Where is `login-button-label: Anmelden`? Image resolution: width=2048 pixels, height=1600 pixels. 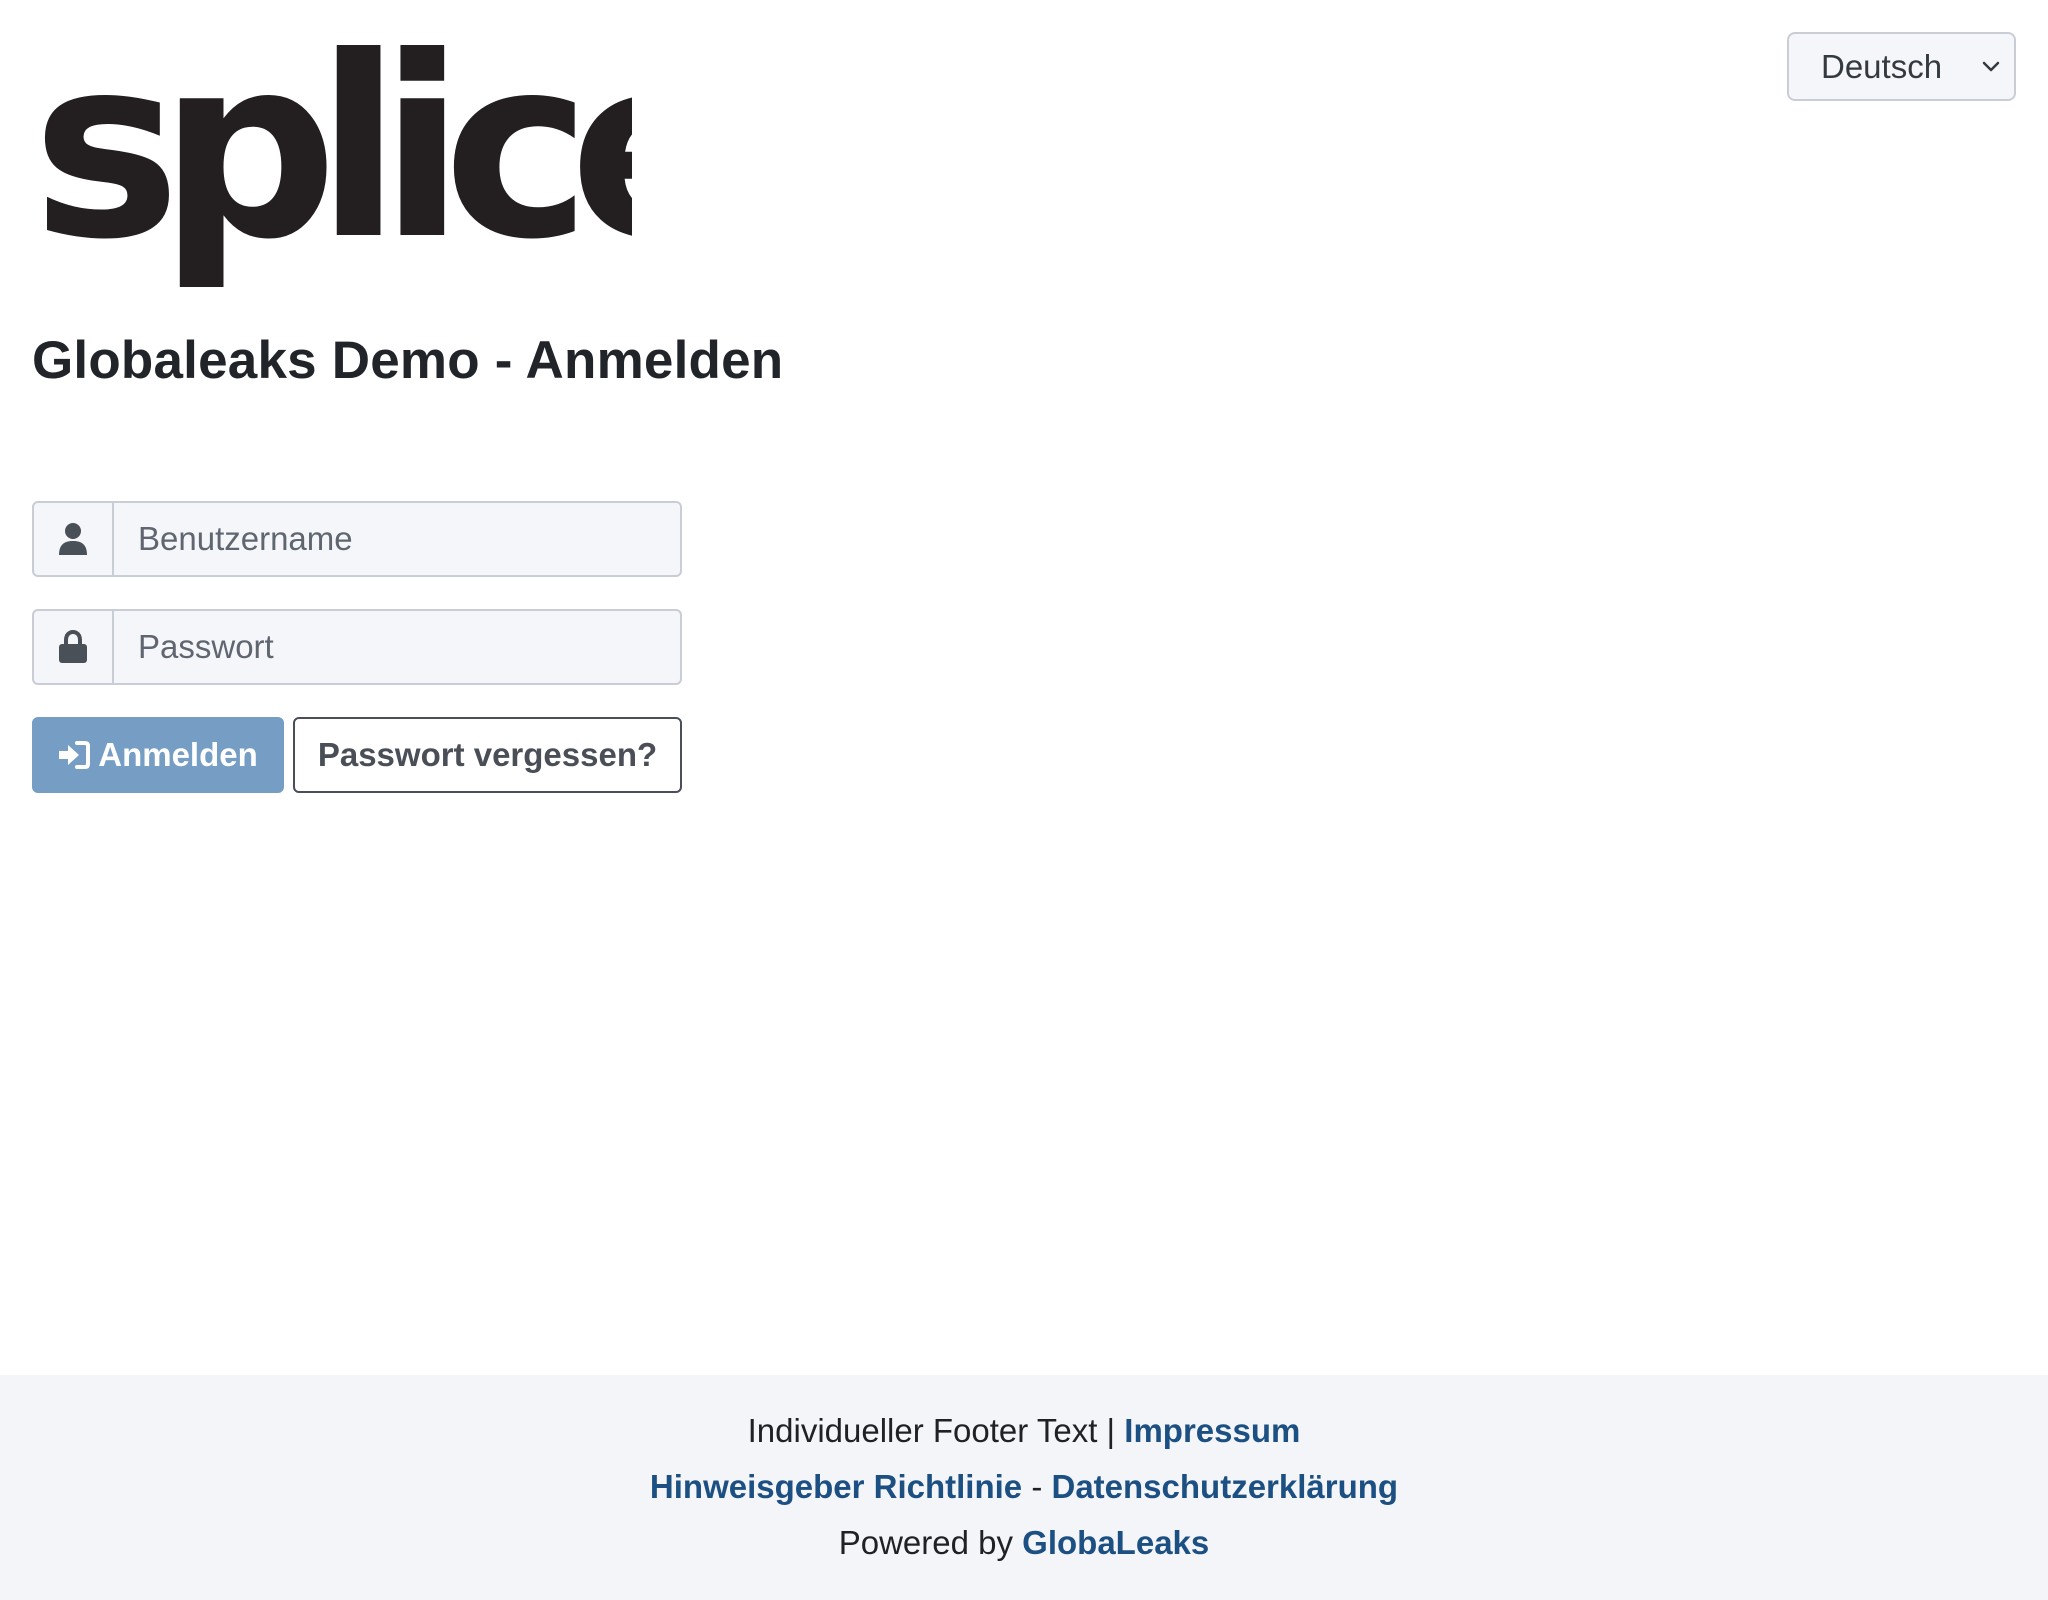
login-button-label: Anmelden is located at coordinates (178, 754).